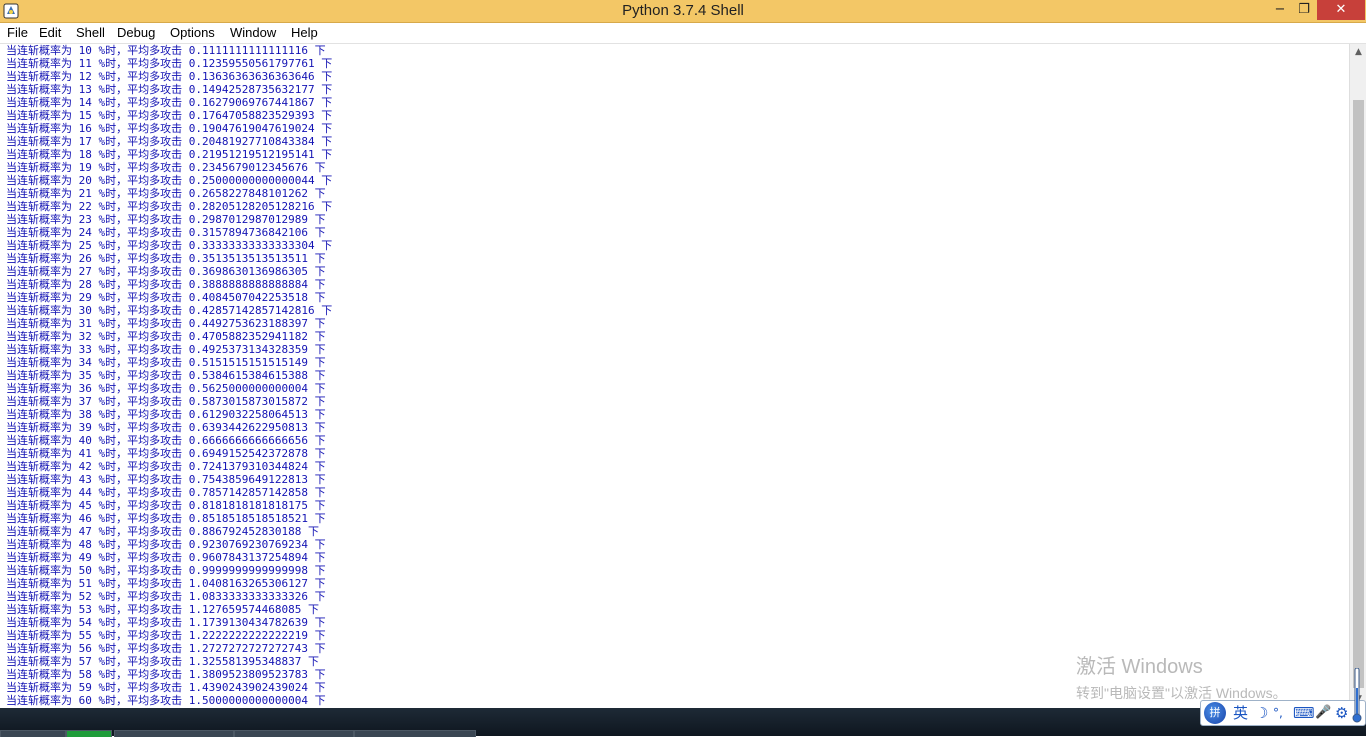 The image size is (1366, 737). What do you see at coordinates (17, 32) in the screenshot?
I see `menu-file: File` at bounding box center [17, 32].